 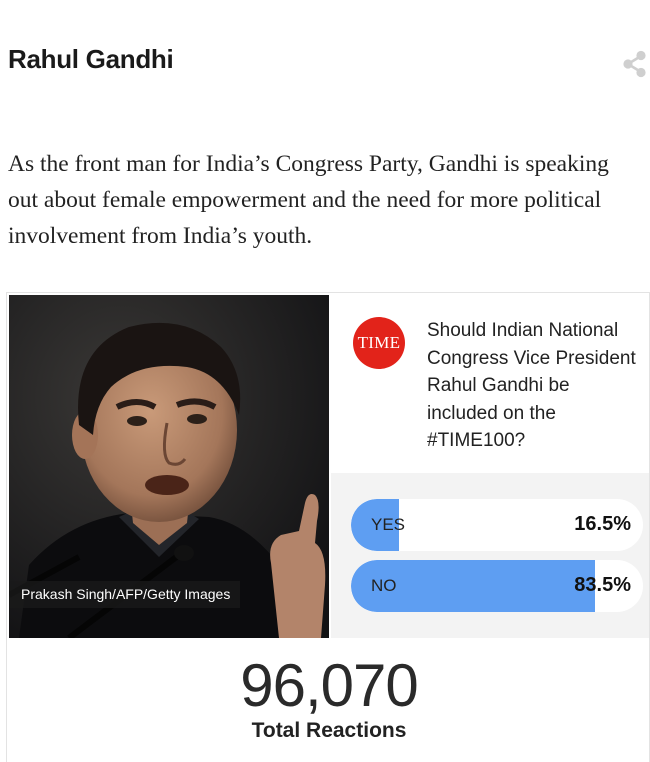 What do you see at coordinates (125, 594) in the screenshot?
I see `photo-credit-caption: Prakash Singh/AFP/Getty Images` at bounding box center [125, 594].